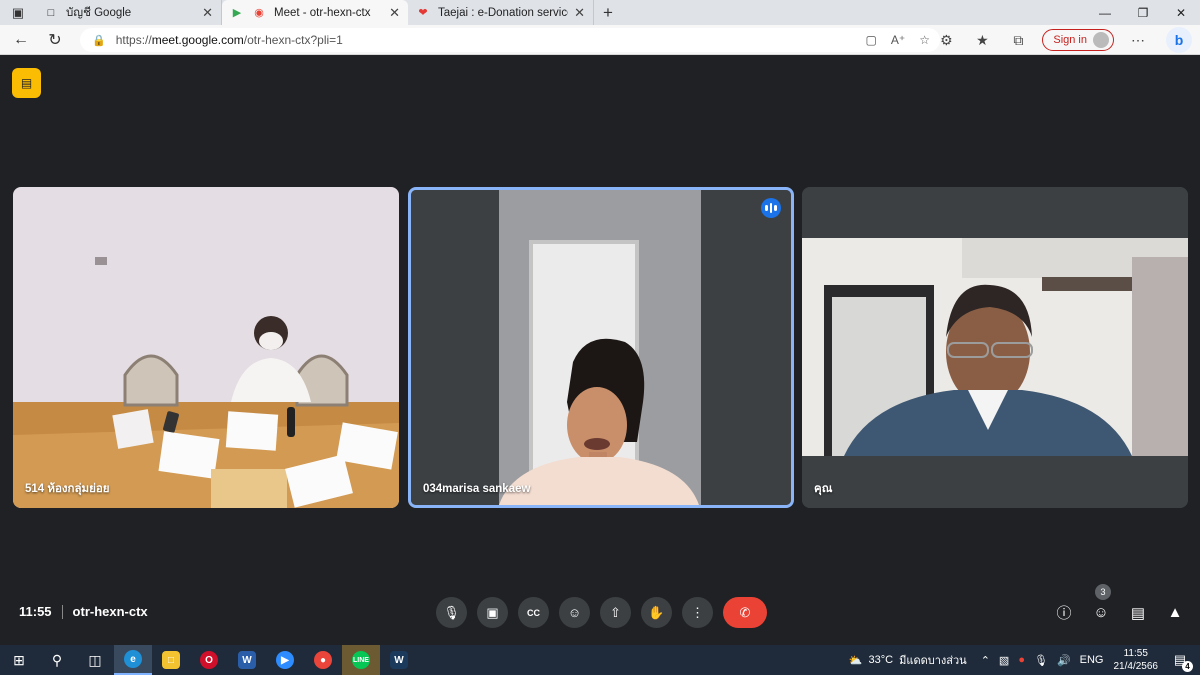 This screenshot has width=1200, height=675. I want to click on meet-icon: ▶, so click(237, 13).